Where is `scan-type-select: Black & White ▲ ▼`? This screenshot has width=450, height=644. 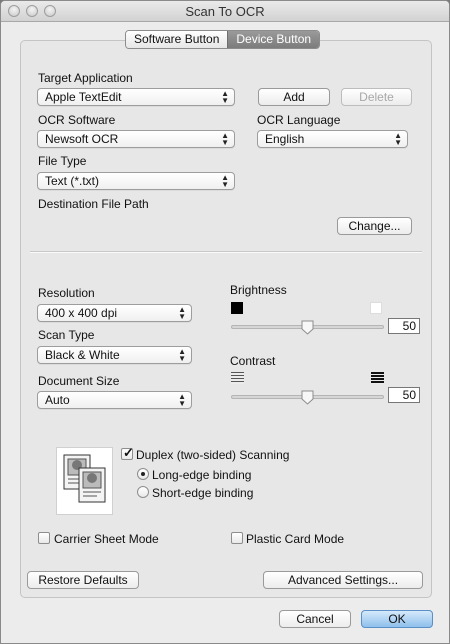
scan-type-select: Black & White ▲ ▼ is located at coordinates (114, 355).